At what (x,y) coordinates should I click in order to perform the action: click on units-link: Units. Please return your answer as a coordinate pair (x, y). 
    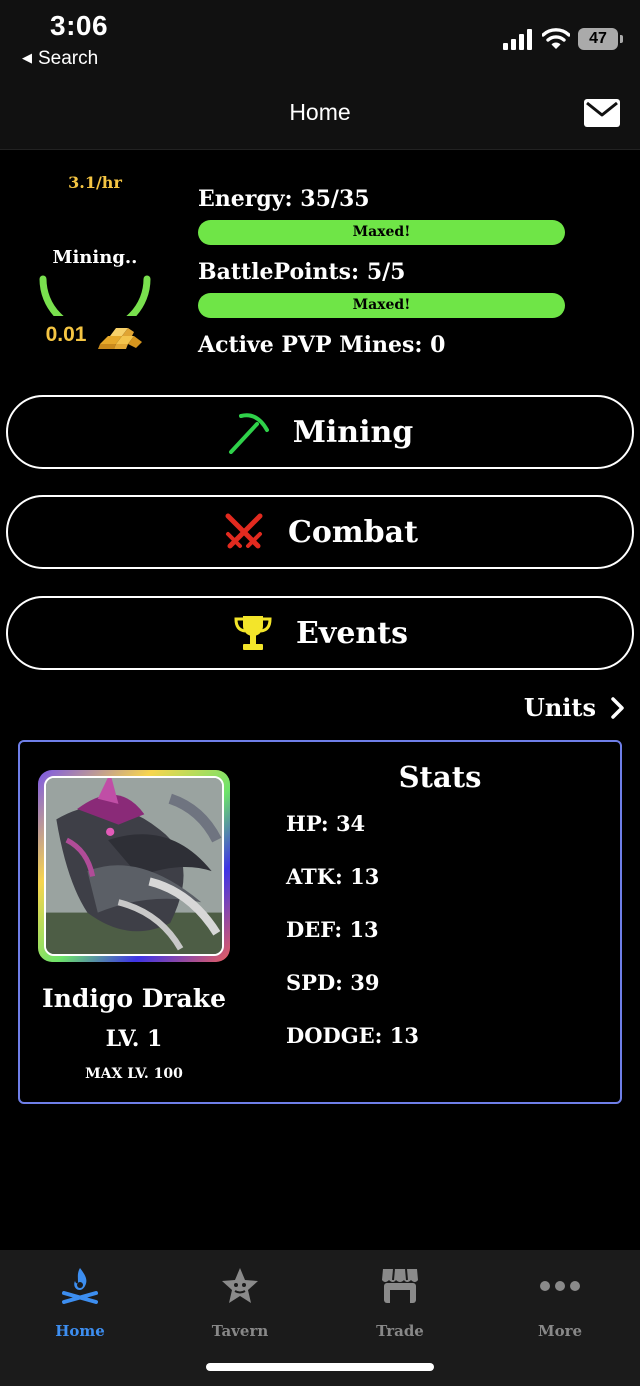
    Looking at the image, I should click on (574, 707).